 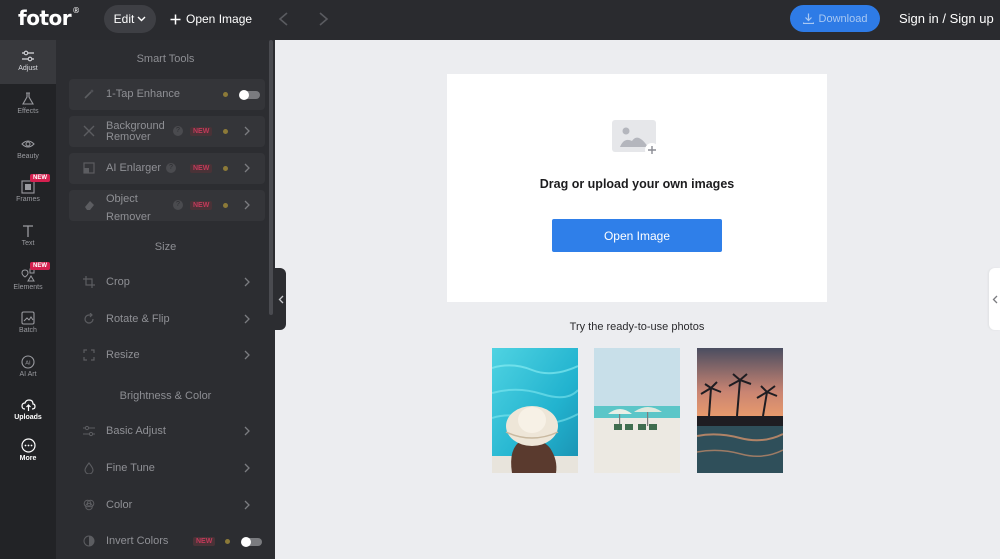 What do you see at coordinates (123, 355) in the screenshot?
I see `tool-label: Resize` at bounding box center [123, 355].